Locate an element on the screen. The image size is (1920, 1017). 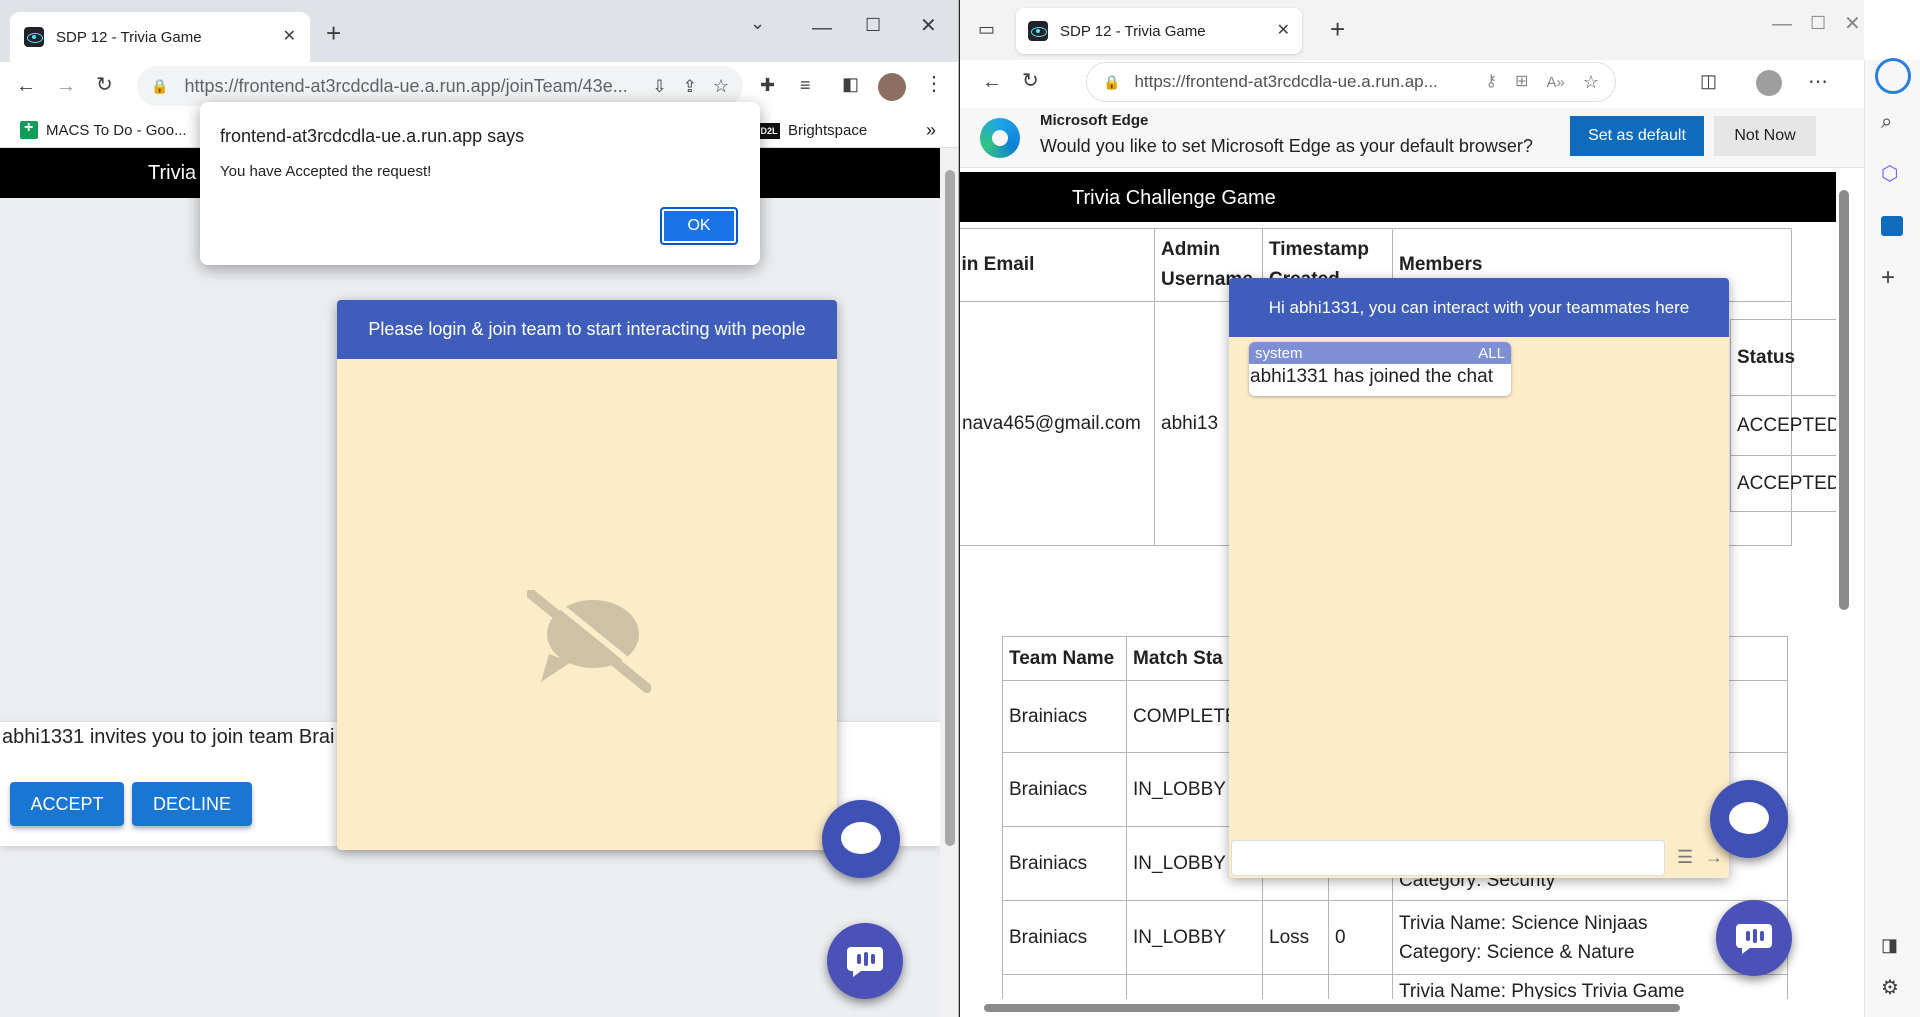
col-status: Status is located at coordinates (1783, 357).